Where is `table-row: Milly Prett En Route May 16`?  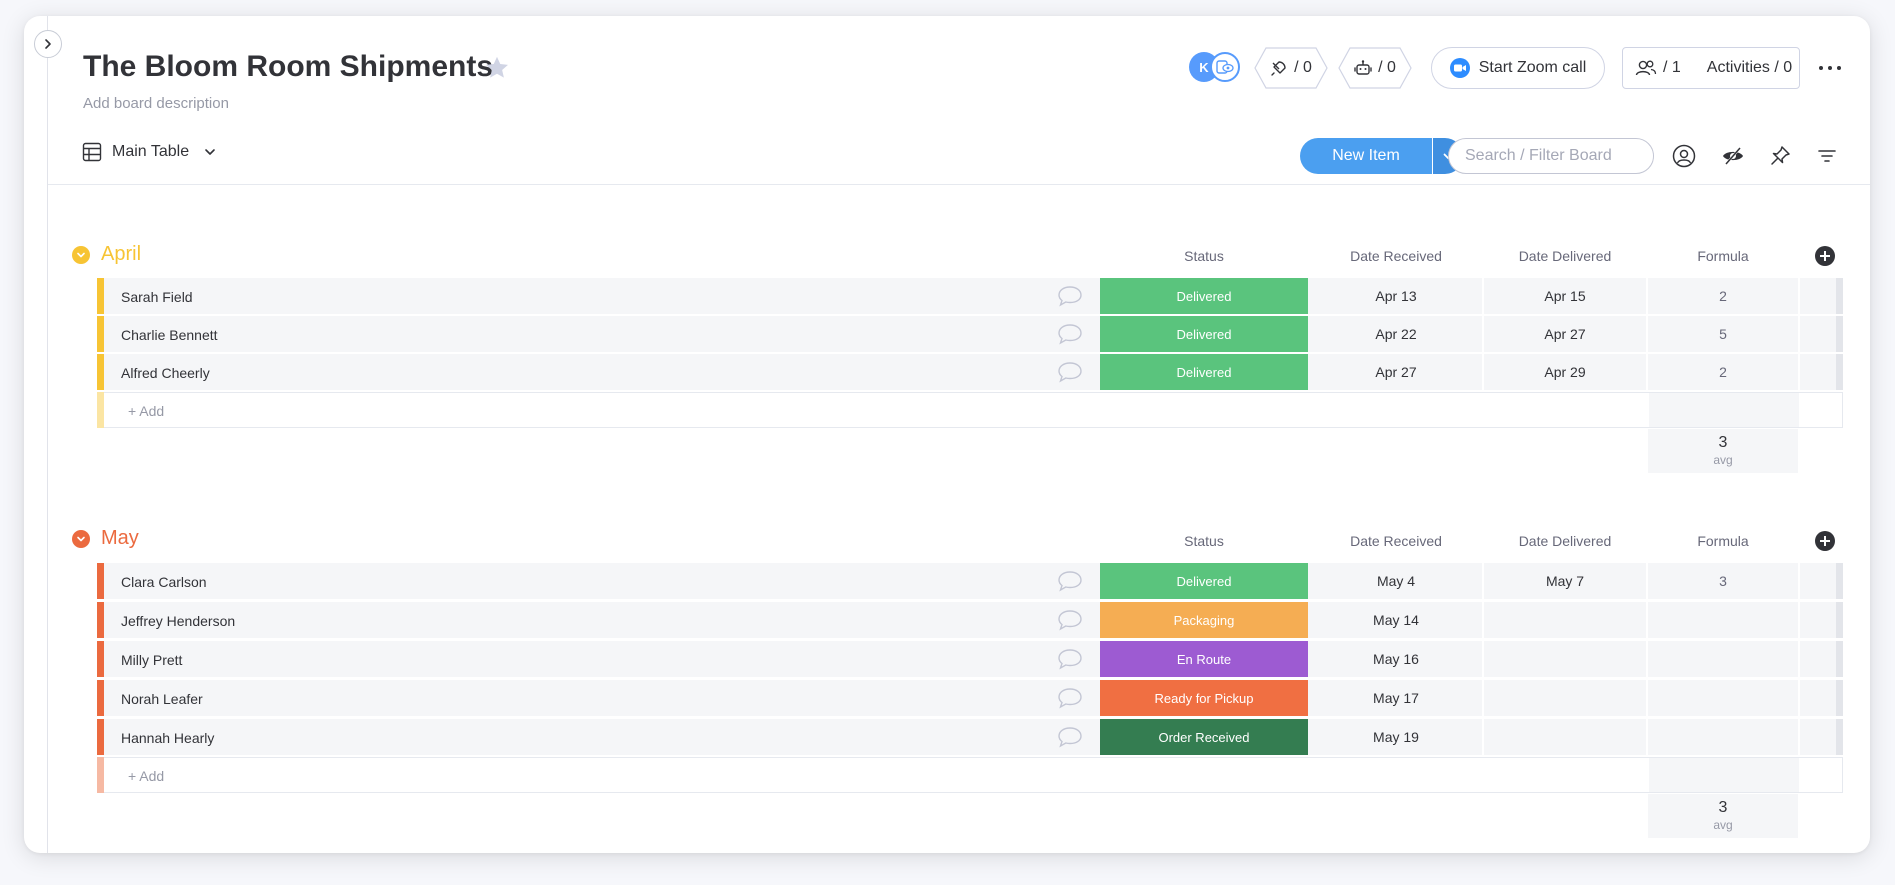 table-row: Milly Prett En Route May 16 is located at coordinates (970, 659).